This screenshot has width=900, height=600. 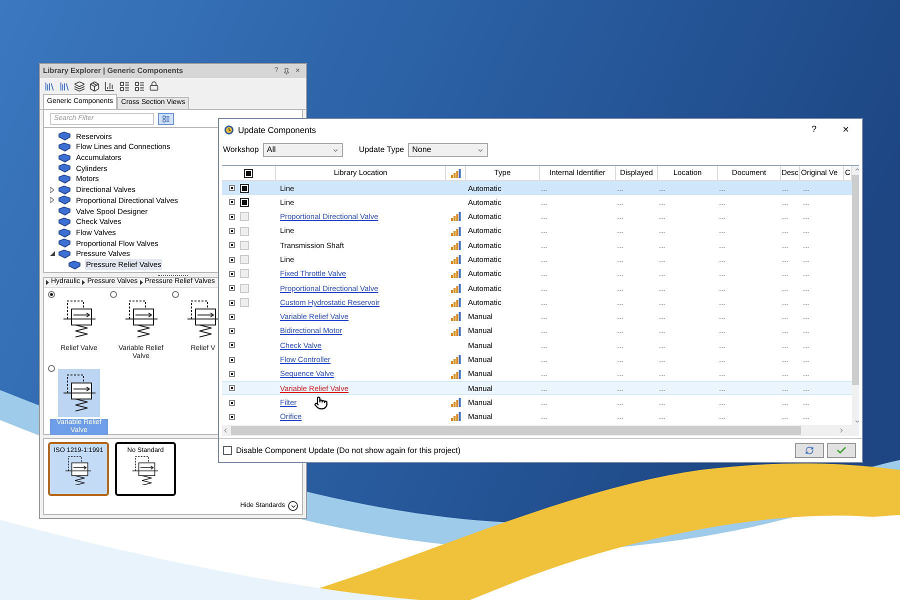 What do you see at coordinates (540, 430) in the screenshot?
I see `horizontal-scrollbar` at bounding box center [540, 430].